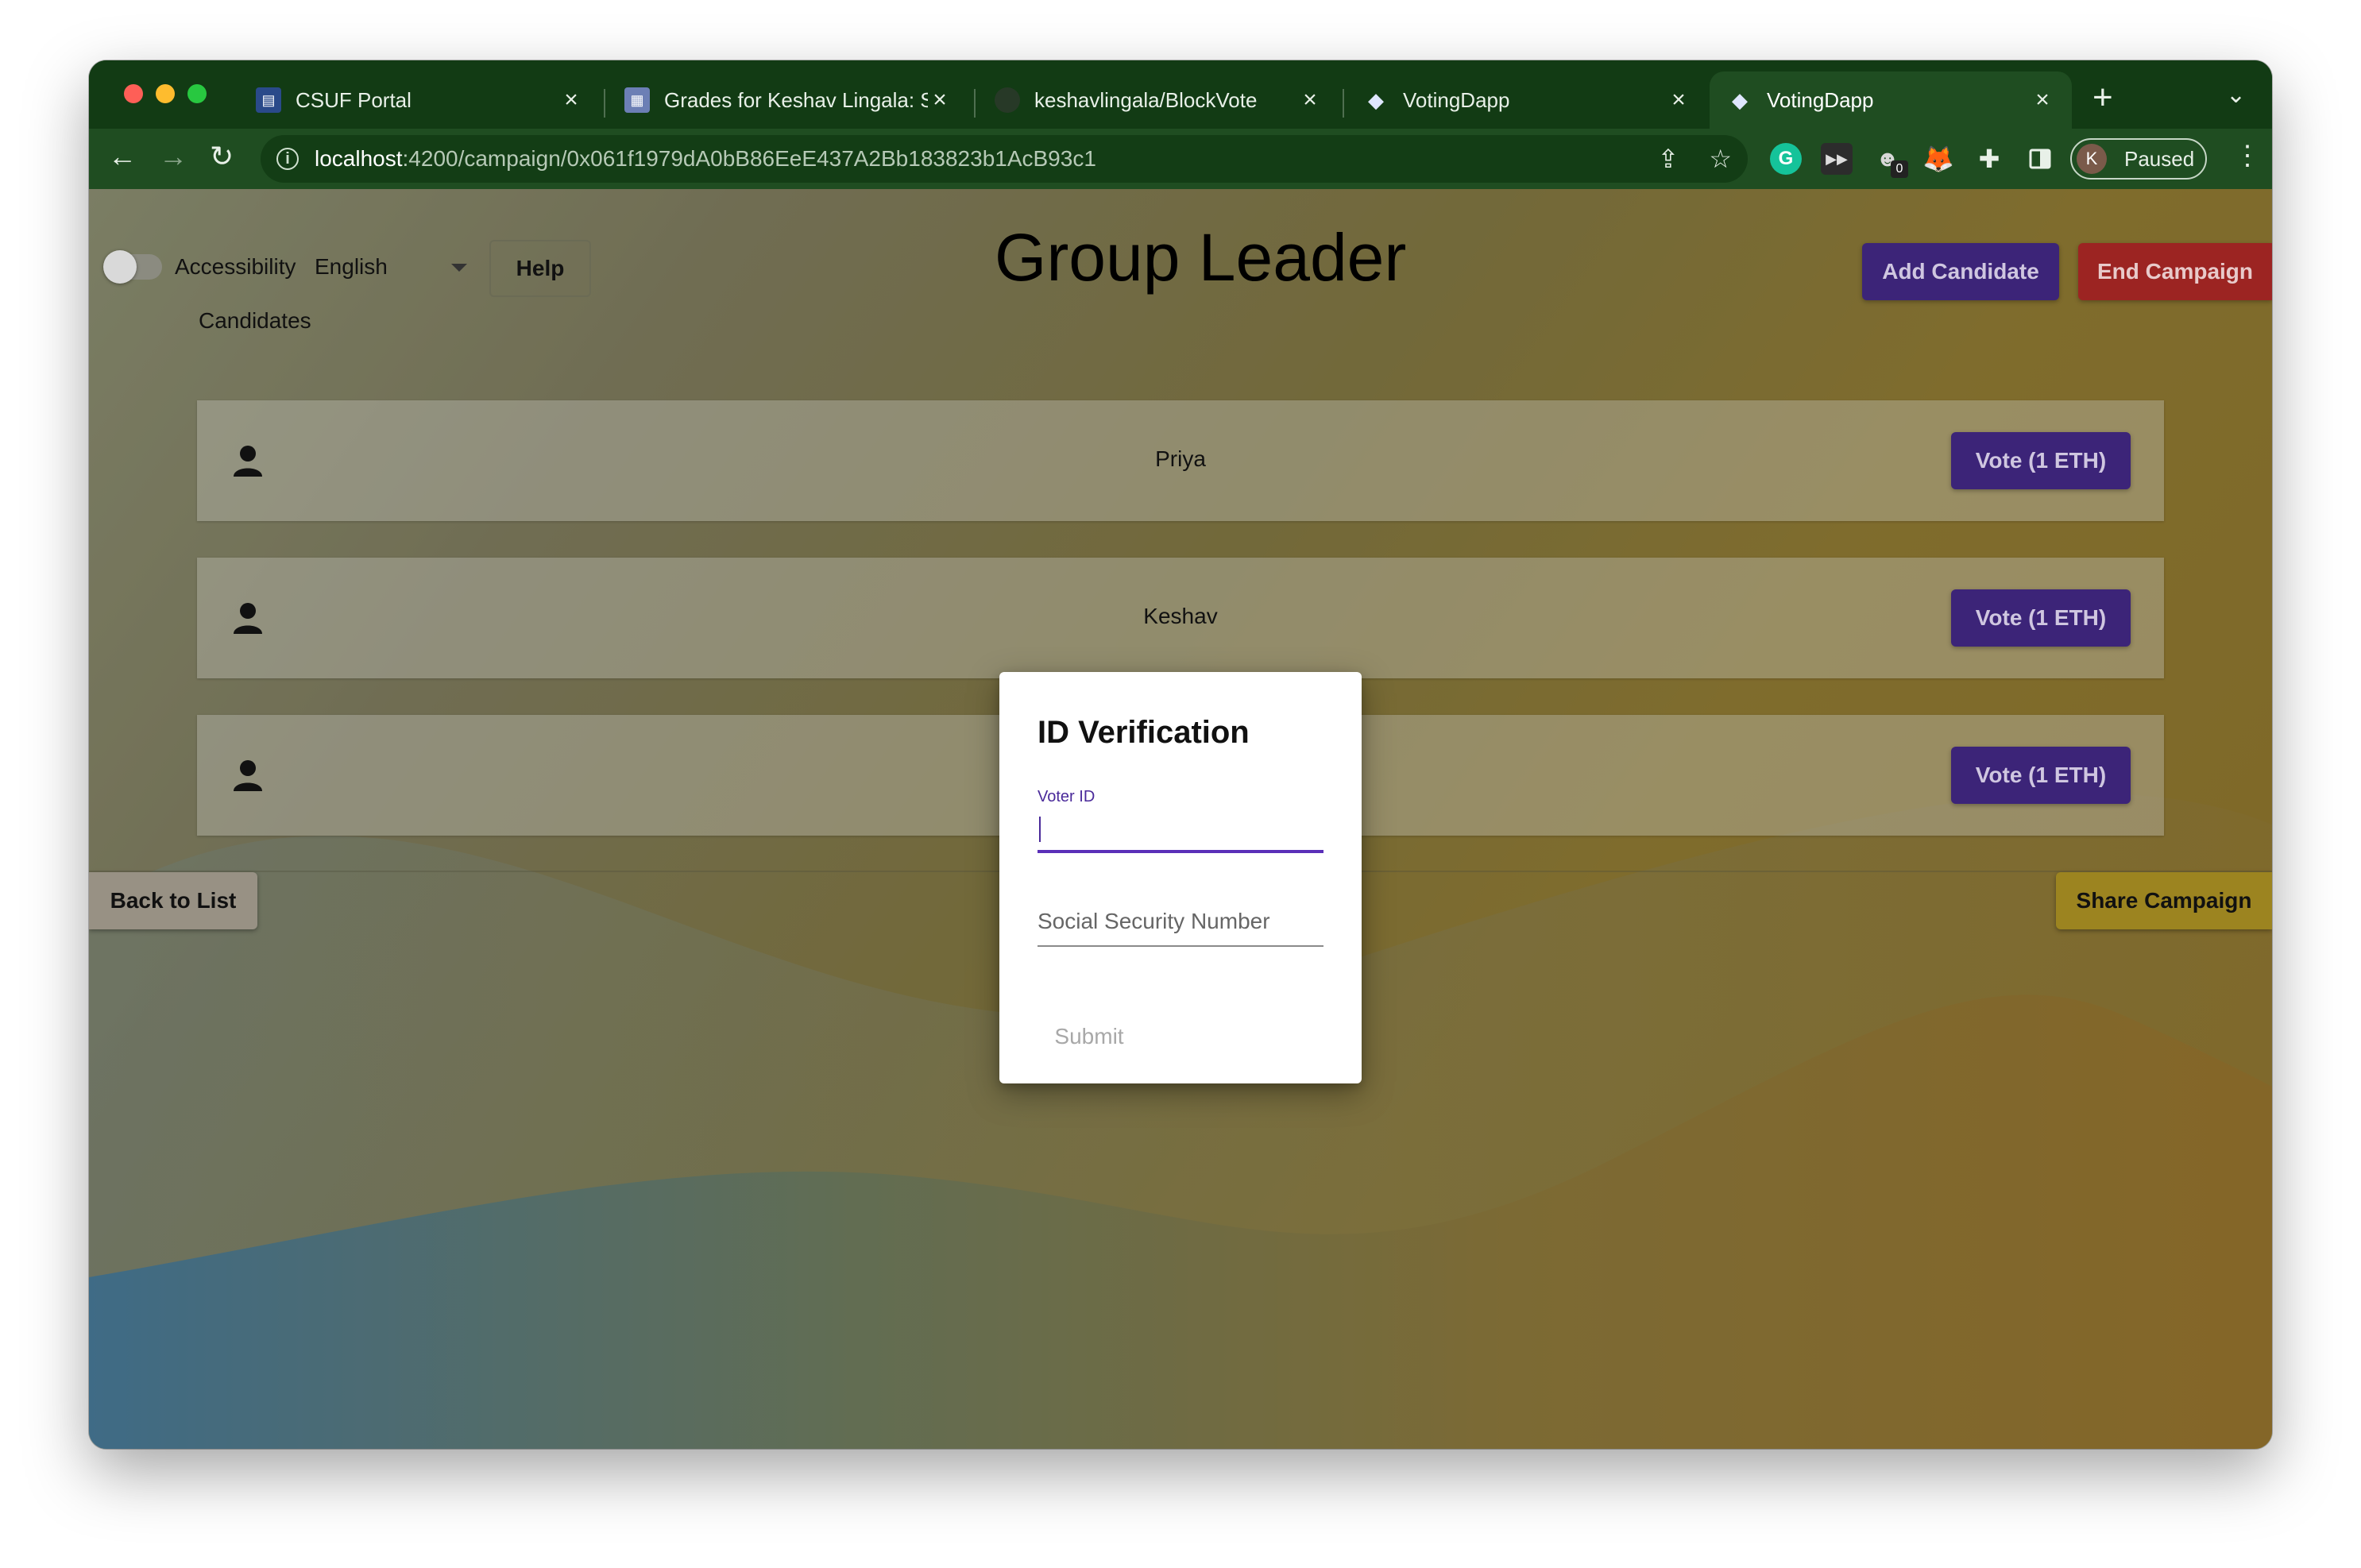 Image resolution: width=2361 pixels, height=1568 pixels. What do you see at coordinates (1720, 159) in the screenshot?
I see `bookmark-star-icon: ☆` at bounding box center [1720, 159].